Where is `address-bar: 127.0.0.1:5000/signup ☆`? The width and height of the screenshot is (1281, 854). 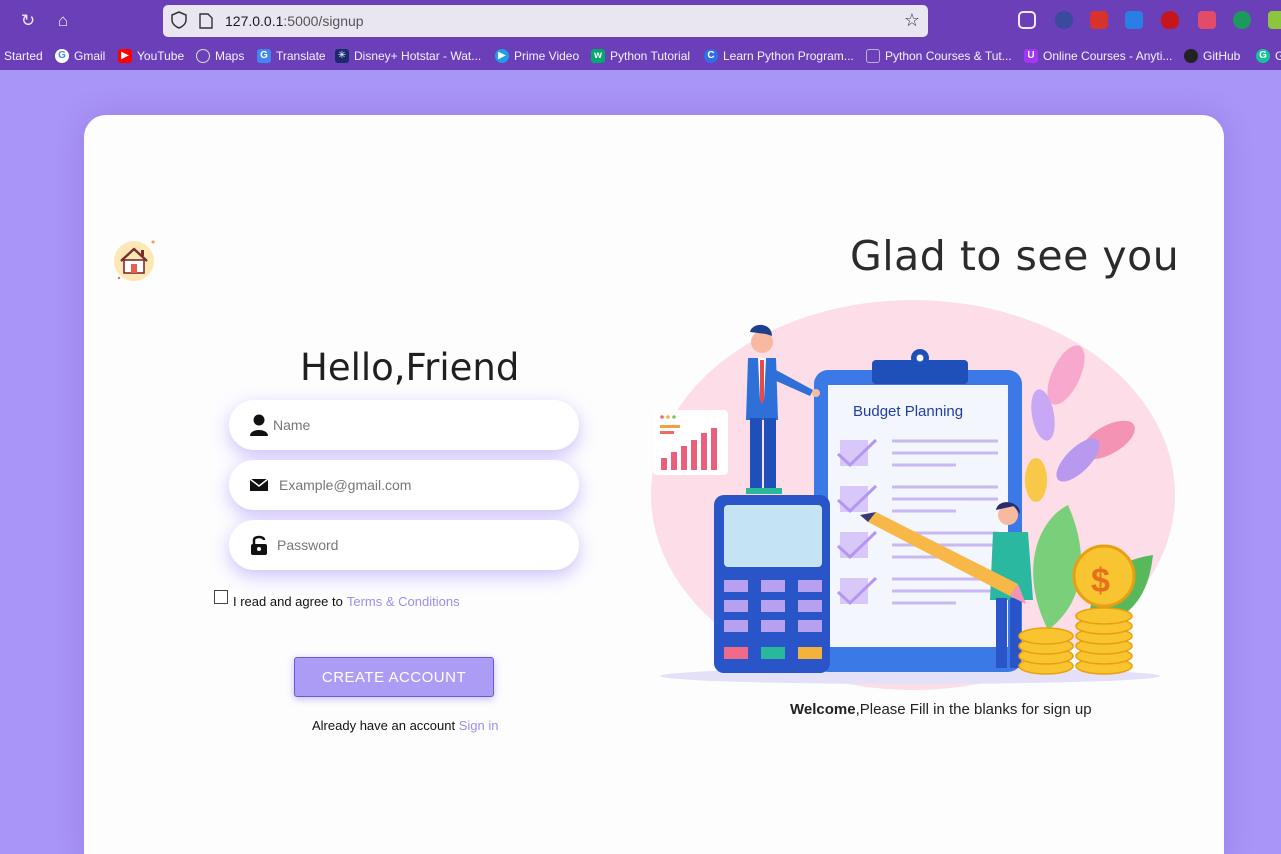
address-bar: 127.0.0.1:5000/signup ☆ is located at coordinates (545, 21).